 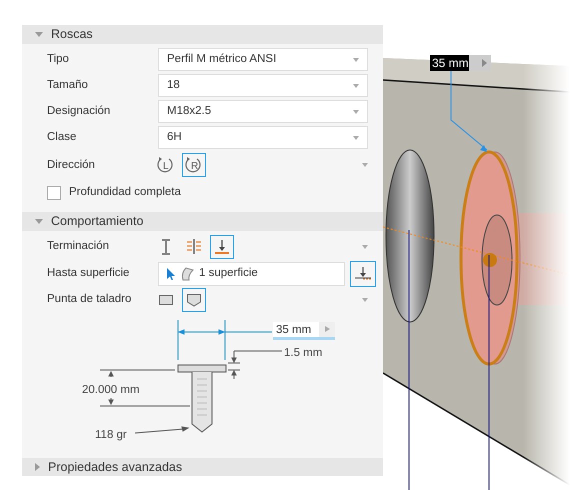 What do you see at coordinates (62, 138) in the screenshot?
I see `field-label: Clase` at bounding box center [62, 138].